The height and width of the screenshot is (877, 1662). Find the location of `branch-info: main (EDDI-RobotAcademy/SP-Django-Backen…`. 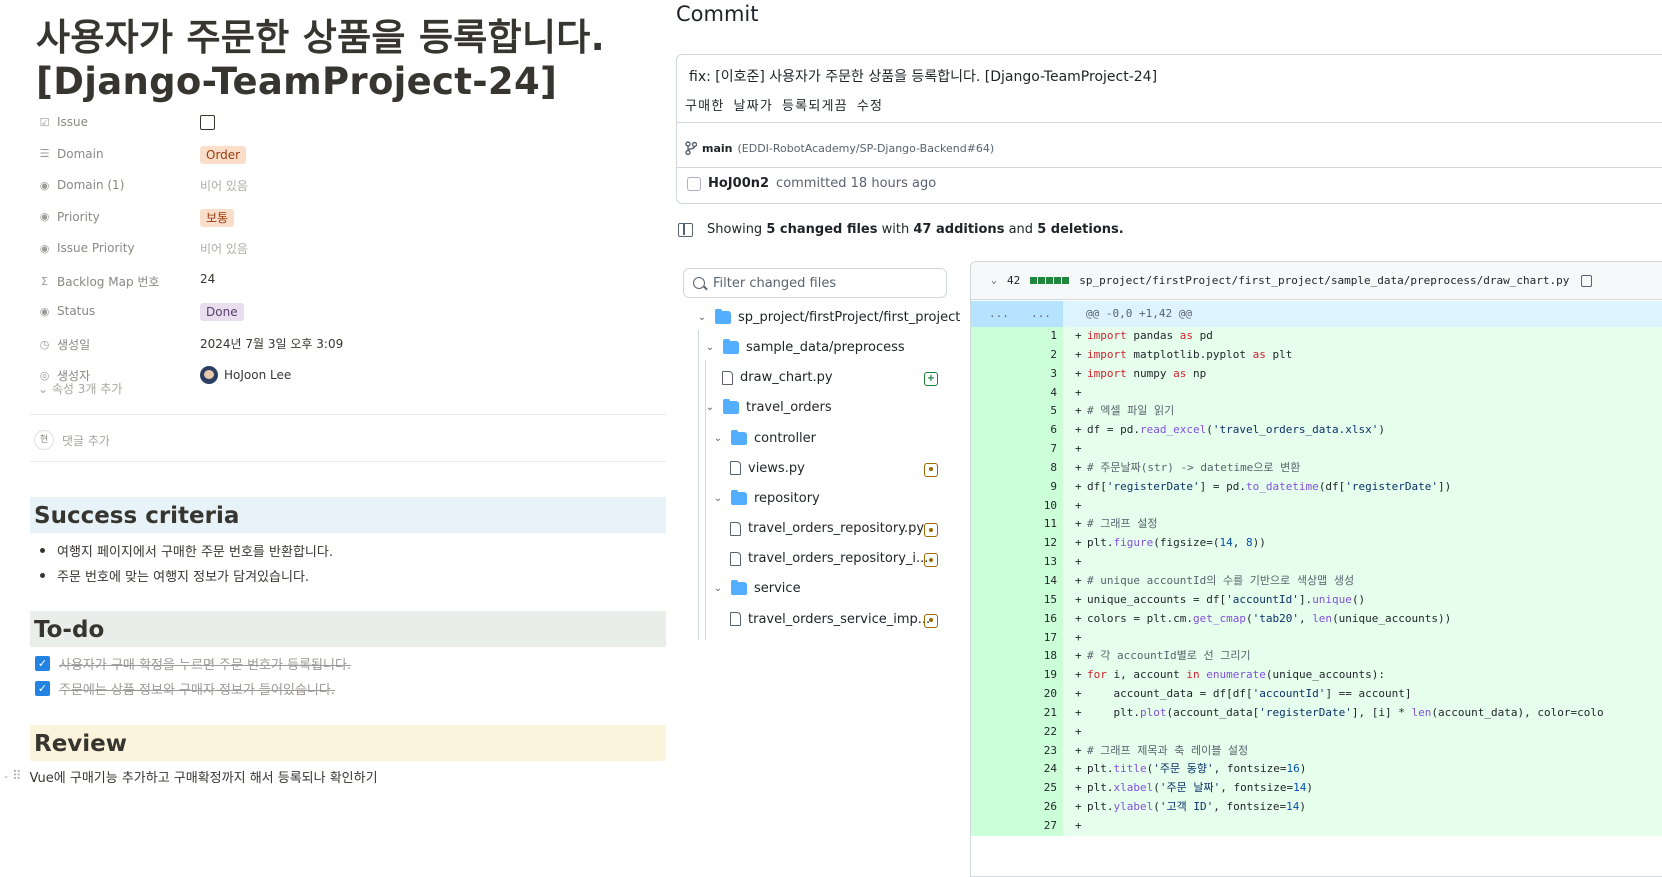

branch-info: main (EDDI-RobotAcademy/SP-Django-Backen… is located at coordinates (839, 148).